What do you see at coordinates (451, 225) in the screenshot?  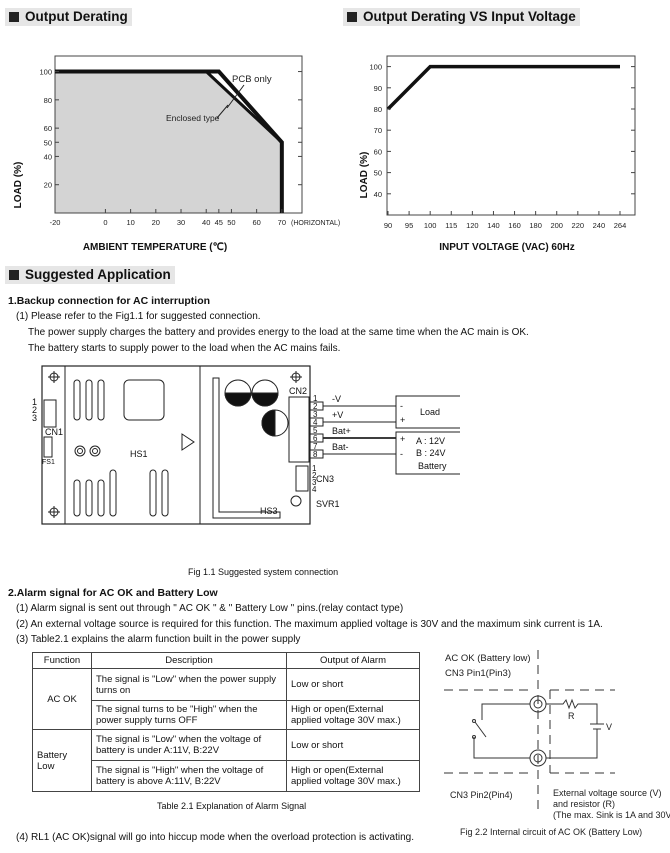 I see `x-tick-label: 115` at bounding box center [451, 225].